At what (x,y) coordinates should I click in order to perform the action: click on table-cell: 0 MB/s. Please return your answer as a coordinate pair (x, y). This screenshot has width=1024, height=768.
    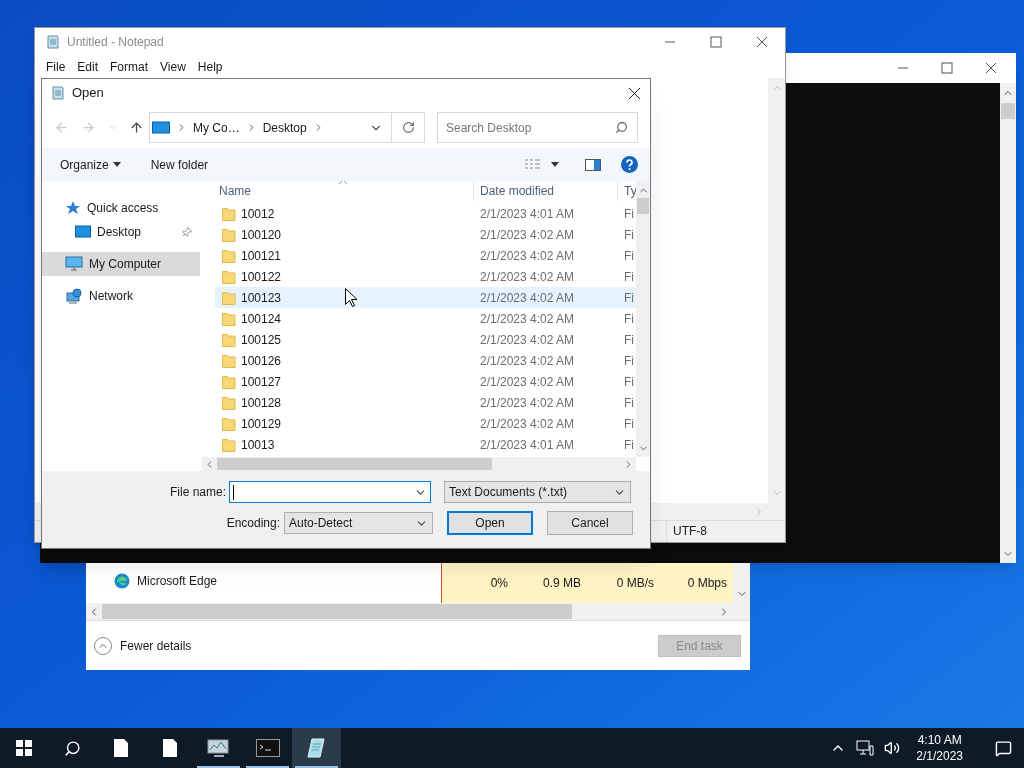
    Looking at the image, I should click on (623, 583).